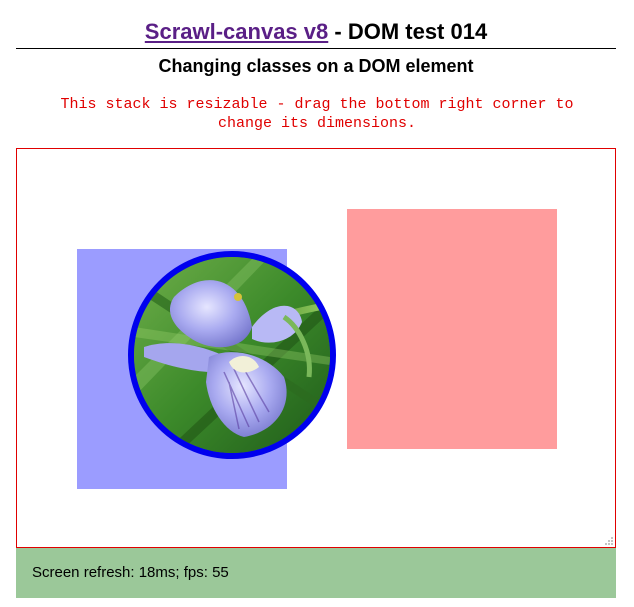 This screenshot has width=634, height=607. Describe the element at coordinates (609, 541) in the screenshot. I see `resize-grip-icon` at that location.